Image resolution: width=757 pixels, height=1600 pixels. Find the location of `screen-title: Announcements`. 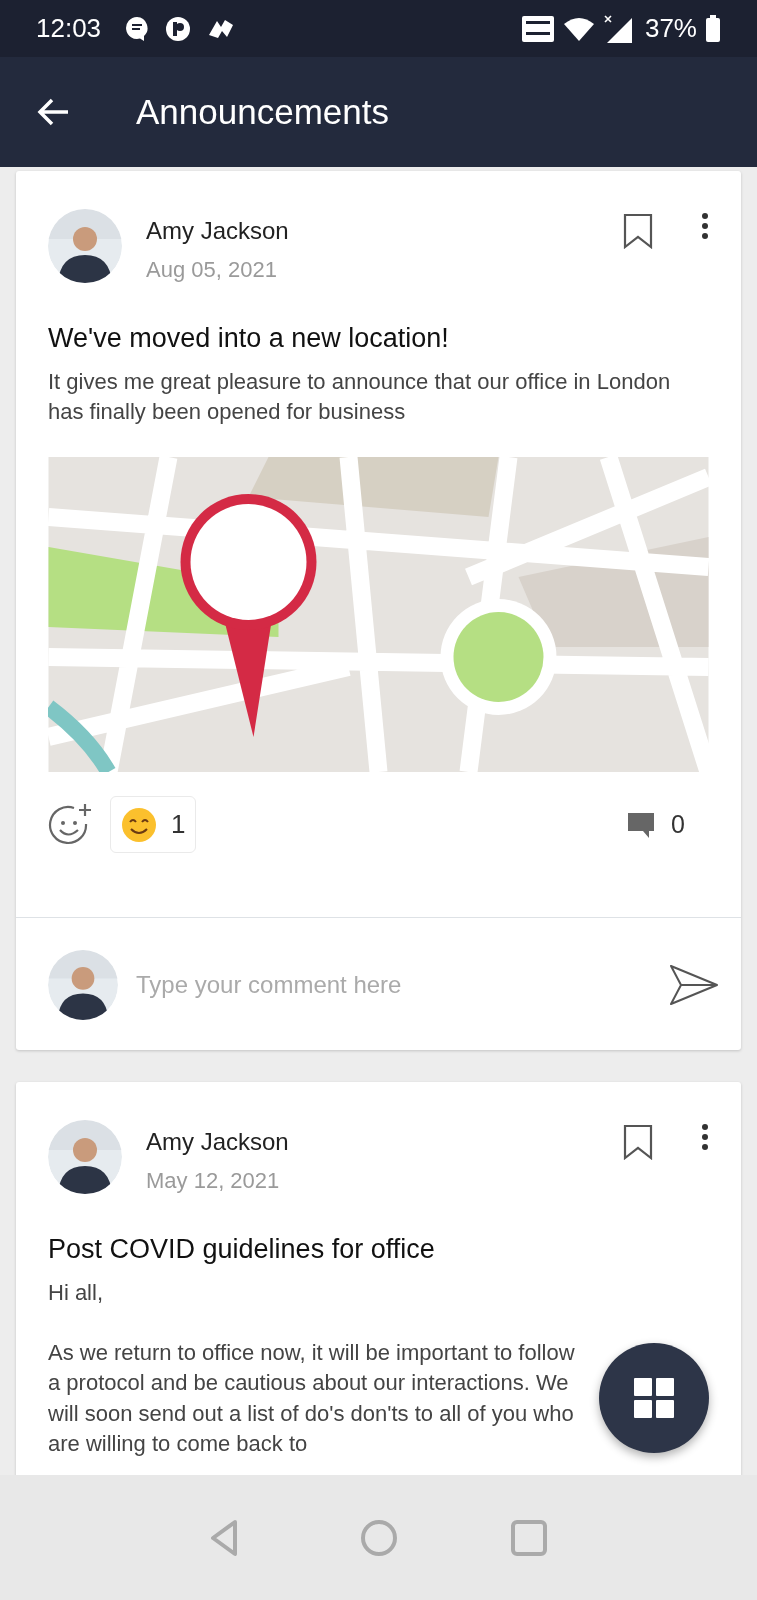

screen-title: Announcements is located at coordinates (262, 111).